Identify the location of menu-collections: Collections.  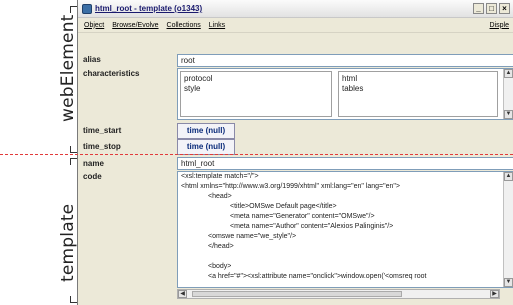
(184, 25).